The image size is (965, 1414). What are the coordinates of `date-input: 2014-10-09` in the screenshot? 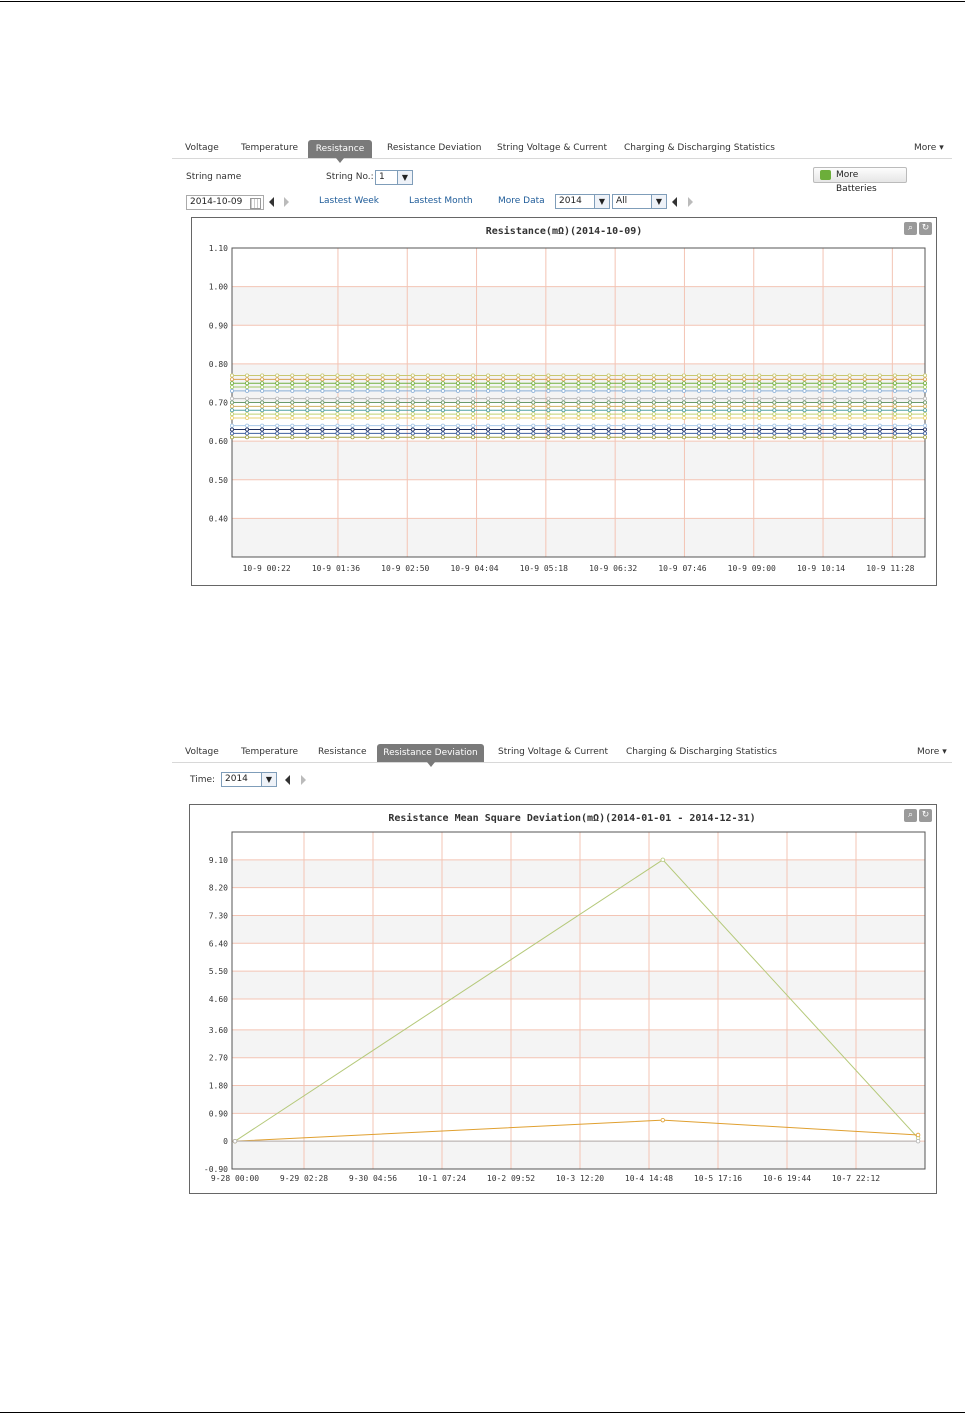 It's located at (225, 202).